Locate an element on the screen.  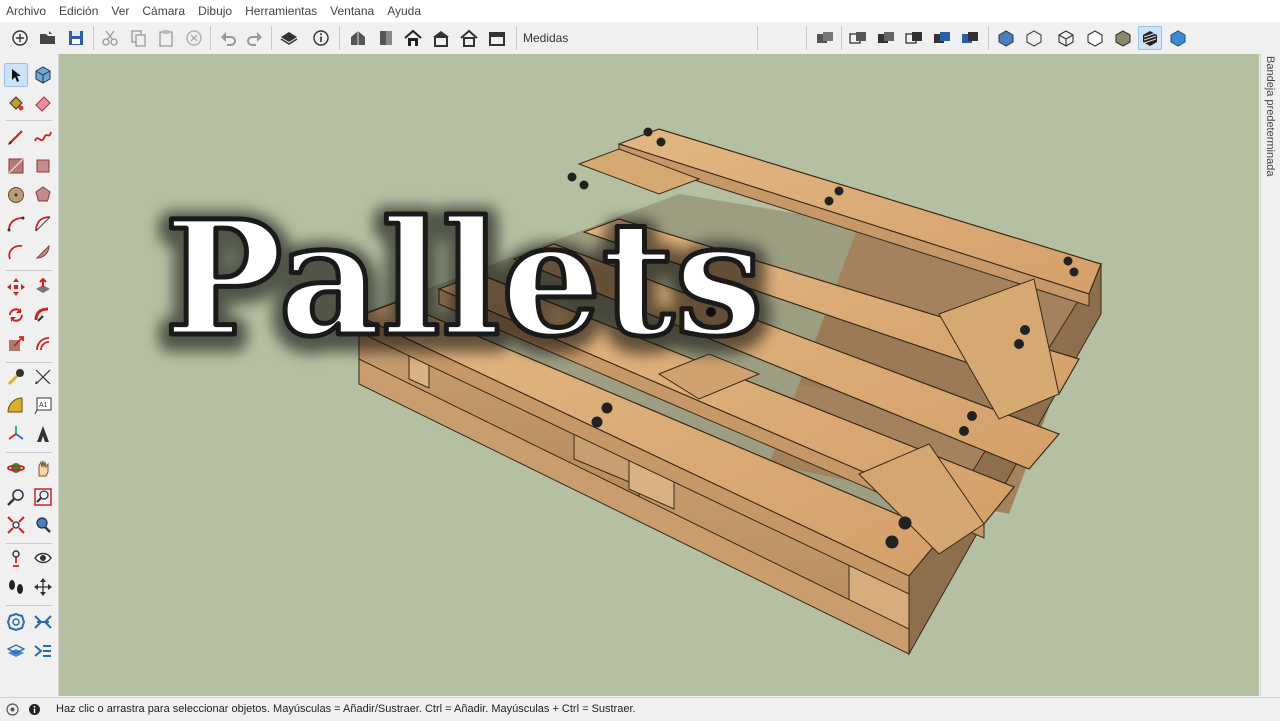
default-tray: Bandeja predeterminada is located at coordinates (1270, 375).